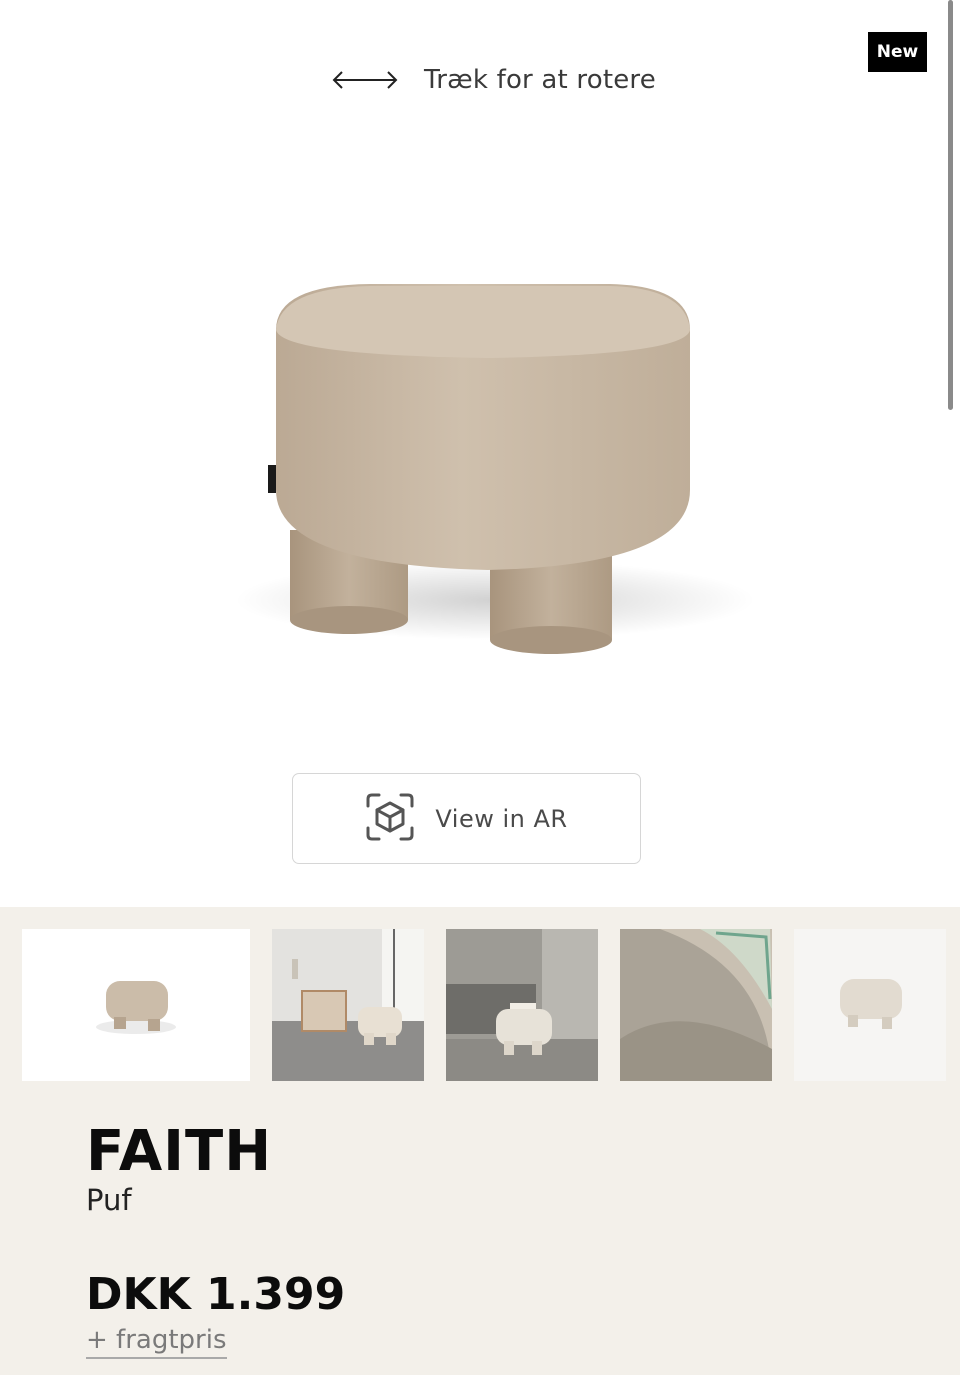 The image size is (960, 1375). What do you see at coordinates (179, 1151) in the screenshot?
I see `product-title: FAITH` at bounding box center [179, 1151].